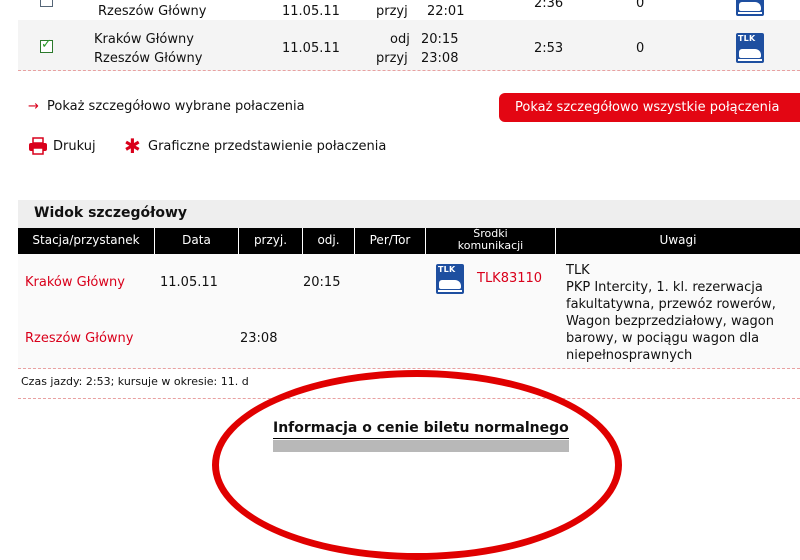 This screenshot has width=800, height=560. Describe the element at coordinates (491, 241) in the screenshot. I see `column-header: Środki komunikacji` at that location.